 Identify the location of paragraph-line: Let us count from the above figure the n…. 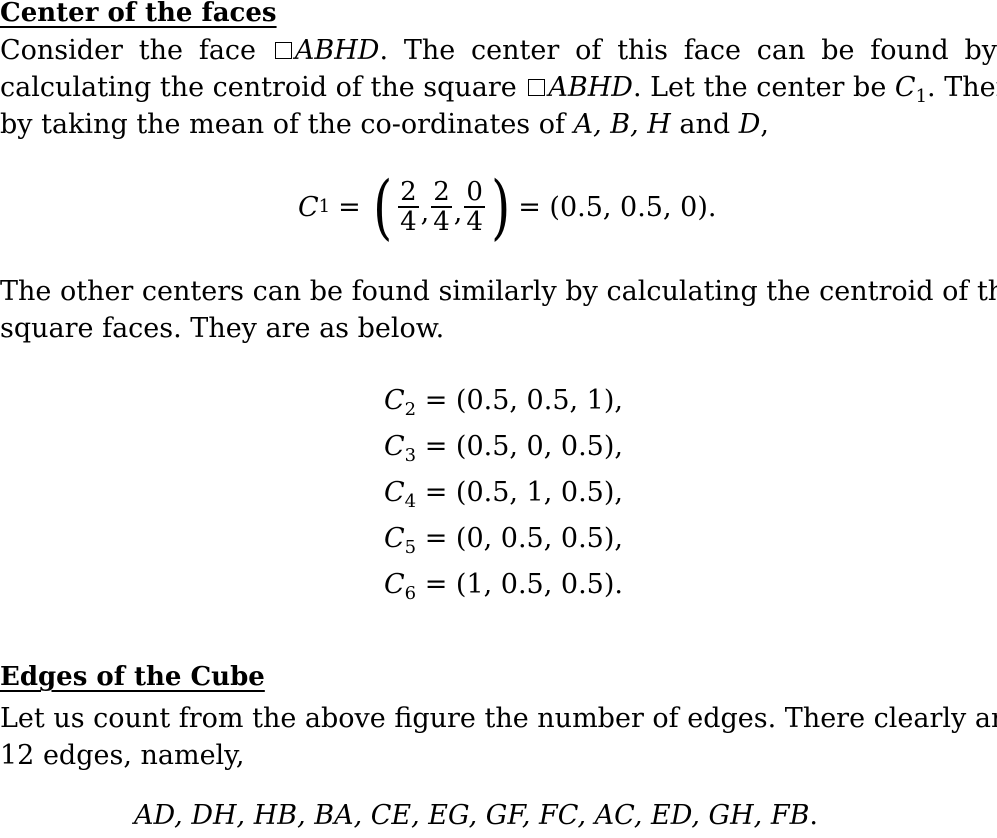
(498, 718).